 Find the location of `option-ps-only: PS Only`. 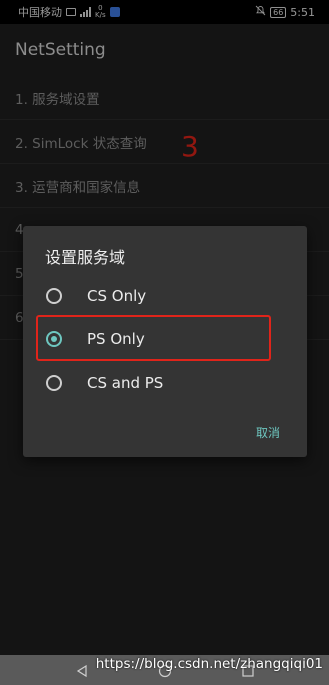

option-ps-only: PS Only is located at coordinates (165, 339).